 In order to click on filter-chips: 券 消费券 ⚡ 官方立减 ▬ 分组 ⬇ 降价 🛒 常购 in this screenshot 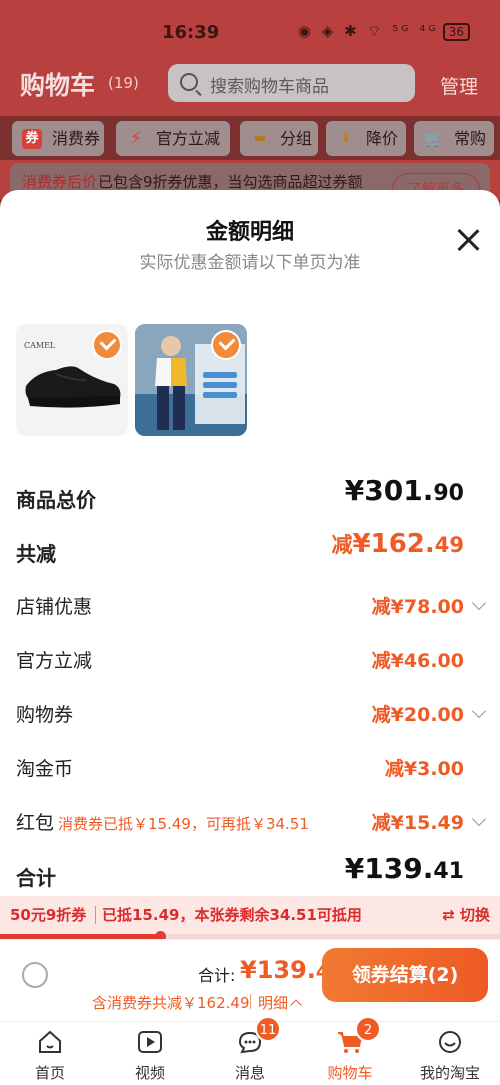, I will do `click(250, 138)`.